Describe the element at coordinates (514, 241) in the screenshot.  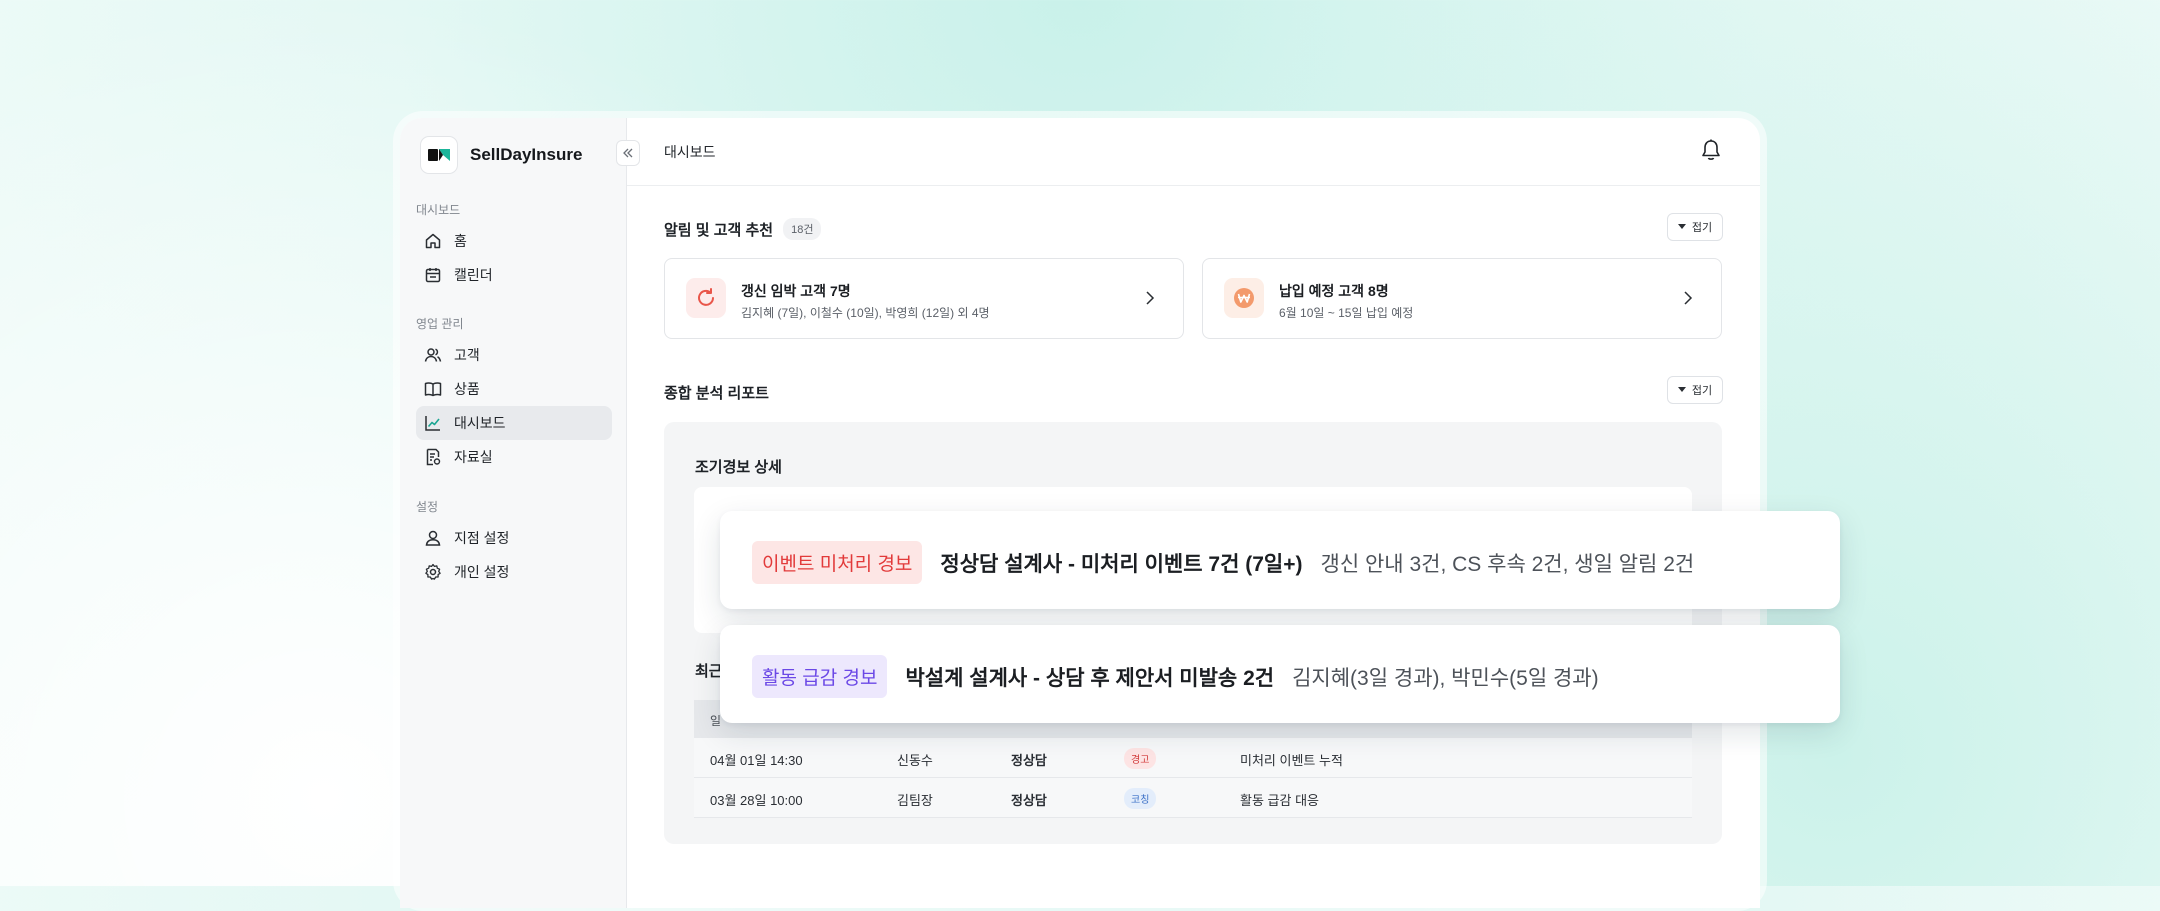
I see `sidebar-item-home: 홈` at that location.